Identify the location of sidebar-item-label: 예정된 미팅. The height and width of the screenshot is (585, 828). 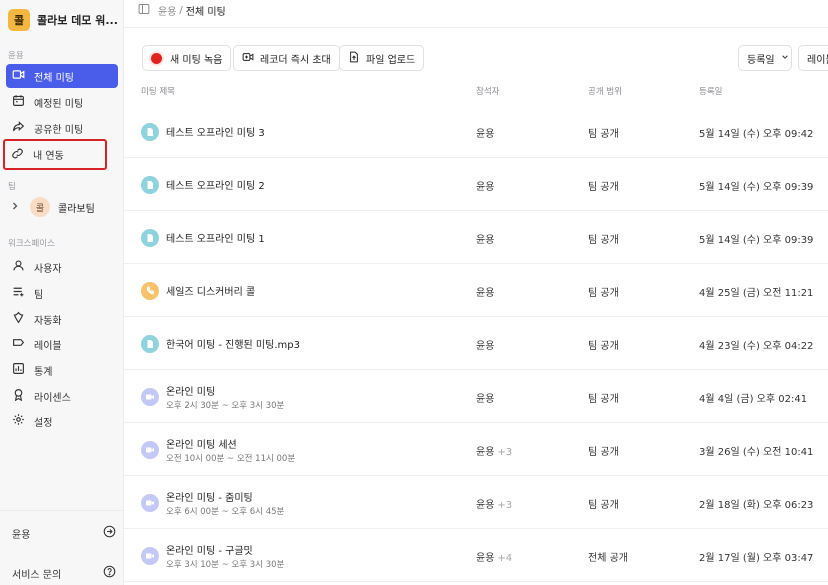
(59, 104).